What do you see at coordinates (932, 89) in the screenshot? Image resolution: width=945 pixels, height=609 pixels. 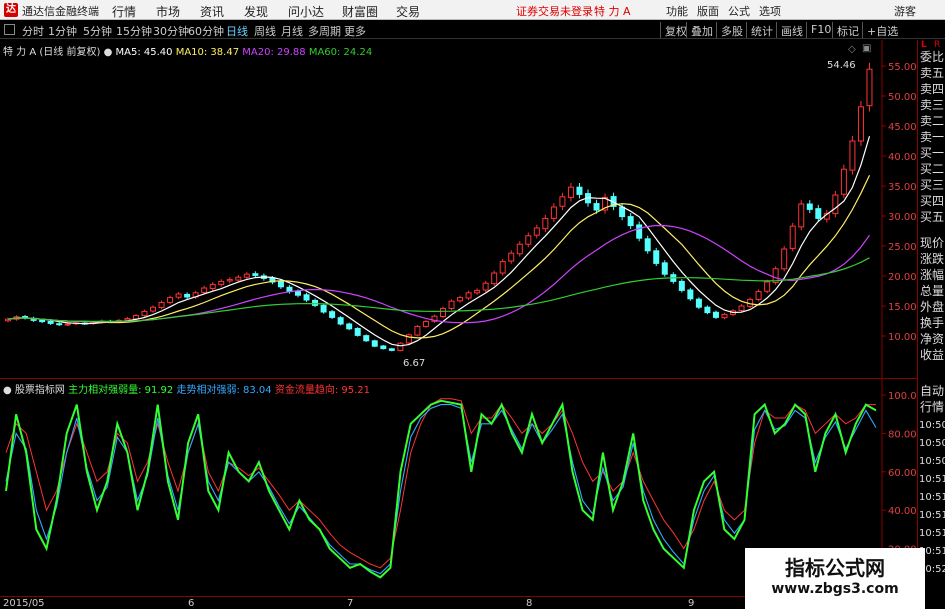 I see `label-ask4: 卖四` at bounding box center [932, 89].